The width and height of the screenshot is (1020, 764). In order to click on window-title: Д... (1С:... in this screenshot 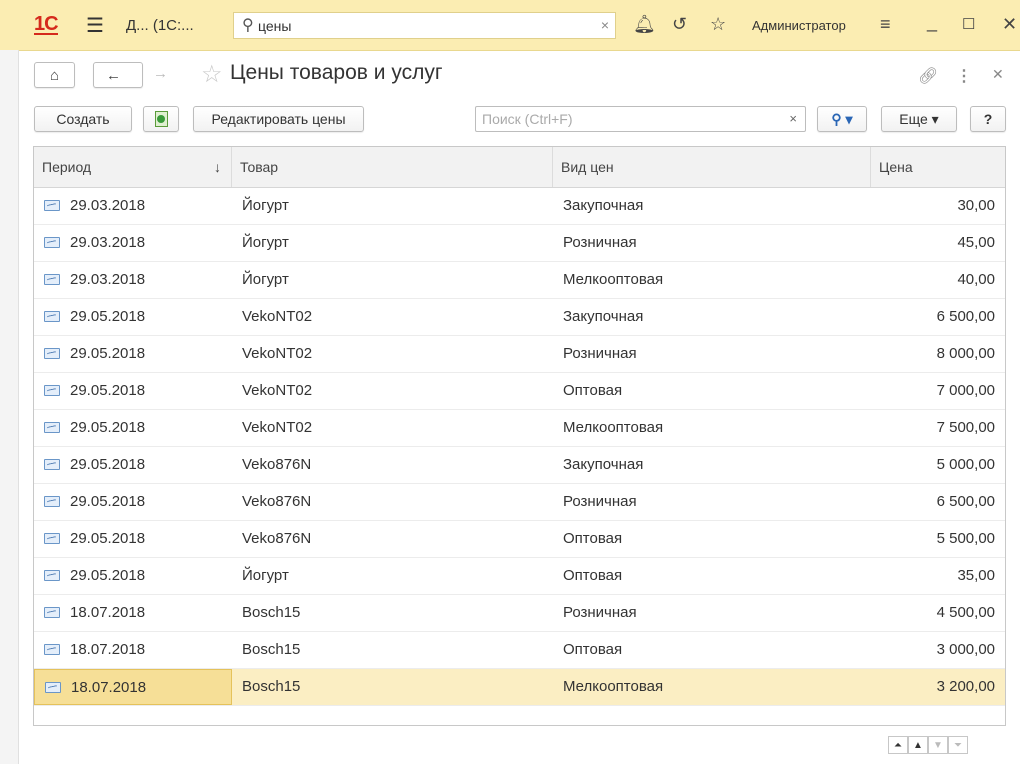, I will do `click(160, 25)`.